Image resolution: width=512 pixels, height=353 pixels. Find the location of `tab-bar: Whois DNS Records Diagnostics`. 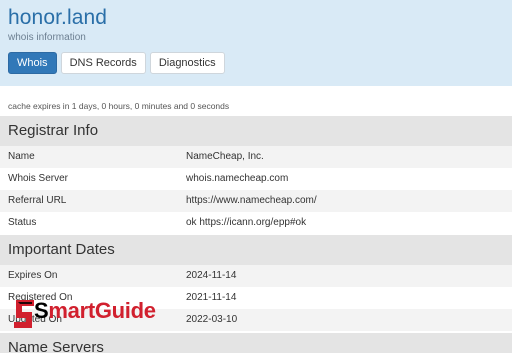

tab-bar: Whois DNS Records Diagnostics is located at coordinates (118, 63).